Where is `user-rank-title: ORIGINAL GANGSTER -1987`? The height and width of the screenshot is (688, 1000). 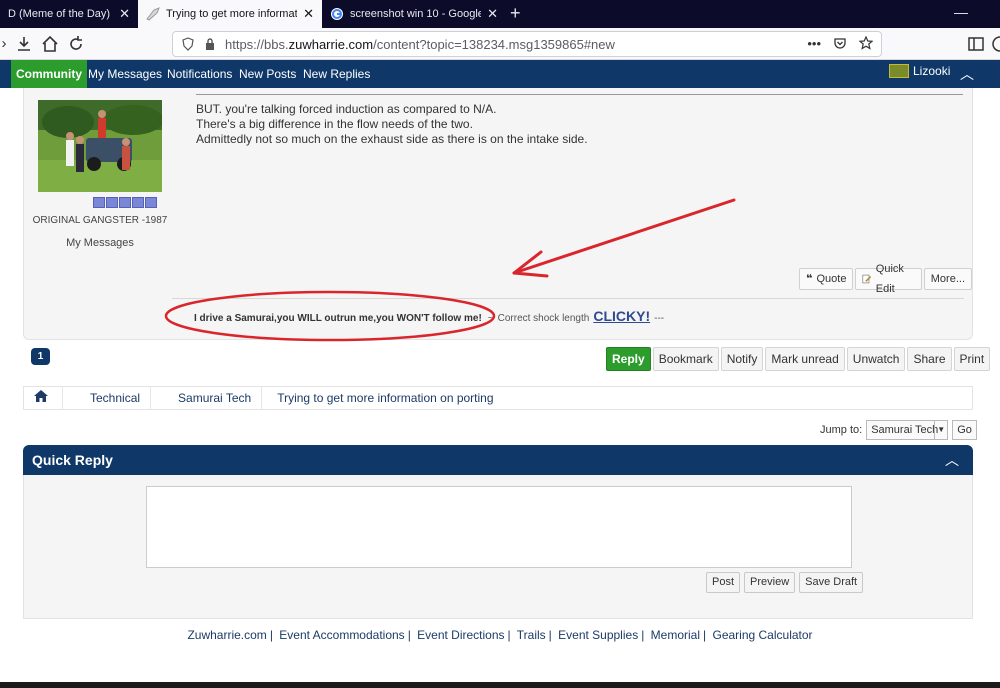 user-rank-title: ORIGINAL GANGSTER -1987 is located at coordinates (100, 220).